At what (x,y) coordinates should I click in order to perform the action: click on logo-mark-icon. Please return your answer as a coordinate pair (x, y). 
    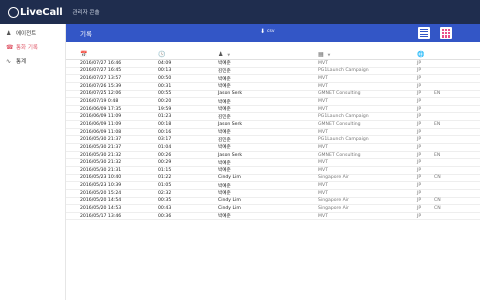
    Looking at the image, I should click on (13, 12).